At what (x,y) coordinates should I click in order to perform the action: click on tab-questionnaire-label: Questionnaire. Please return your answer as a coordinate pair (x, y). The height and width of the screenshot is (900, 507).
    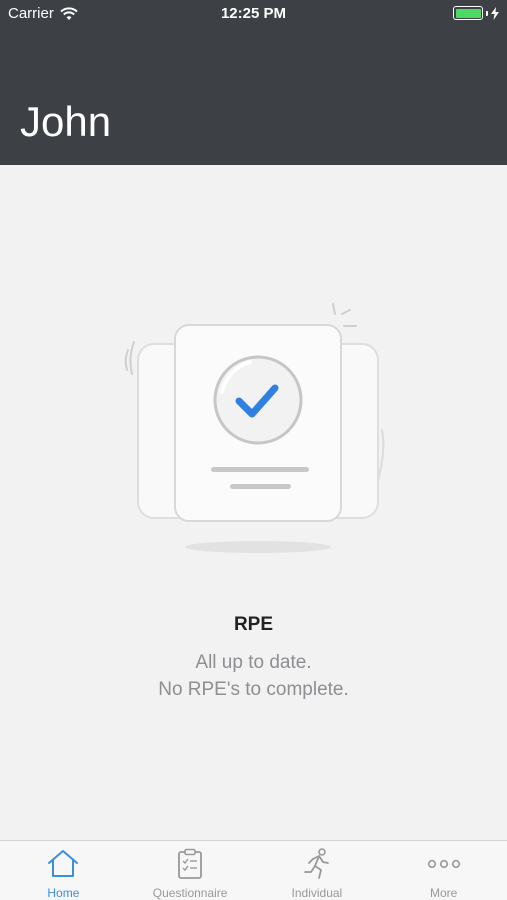
    Looking at the image, I should click on (190, 893).